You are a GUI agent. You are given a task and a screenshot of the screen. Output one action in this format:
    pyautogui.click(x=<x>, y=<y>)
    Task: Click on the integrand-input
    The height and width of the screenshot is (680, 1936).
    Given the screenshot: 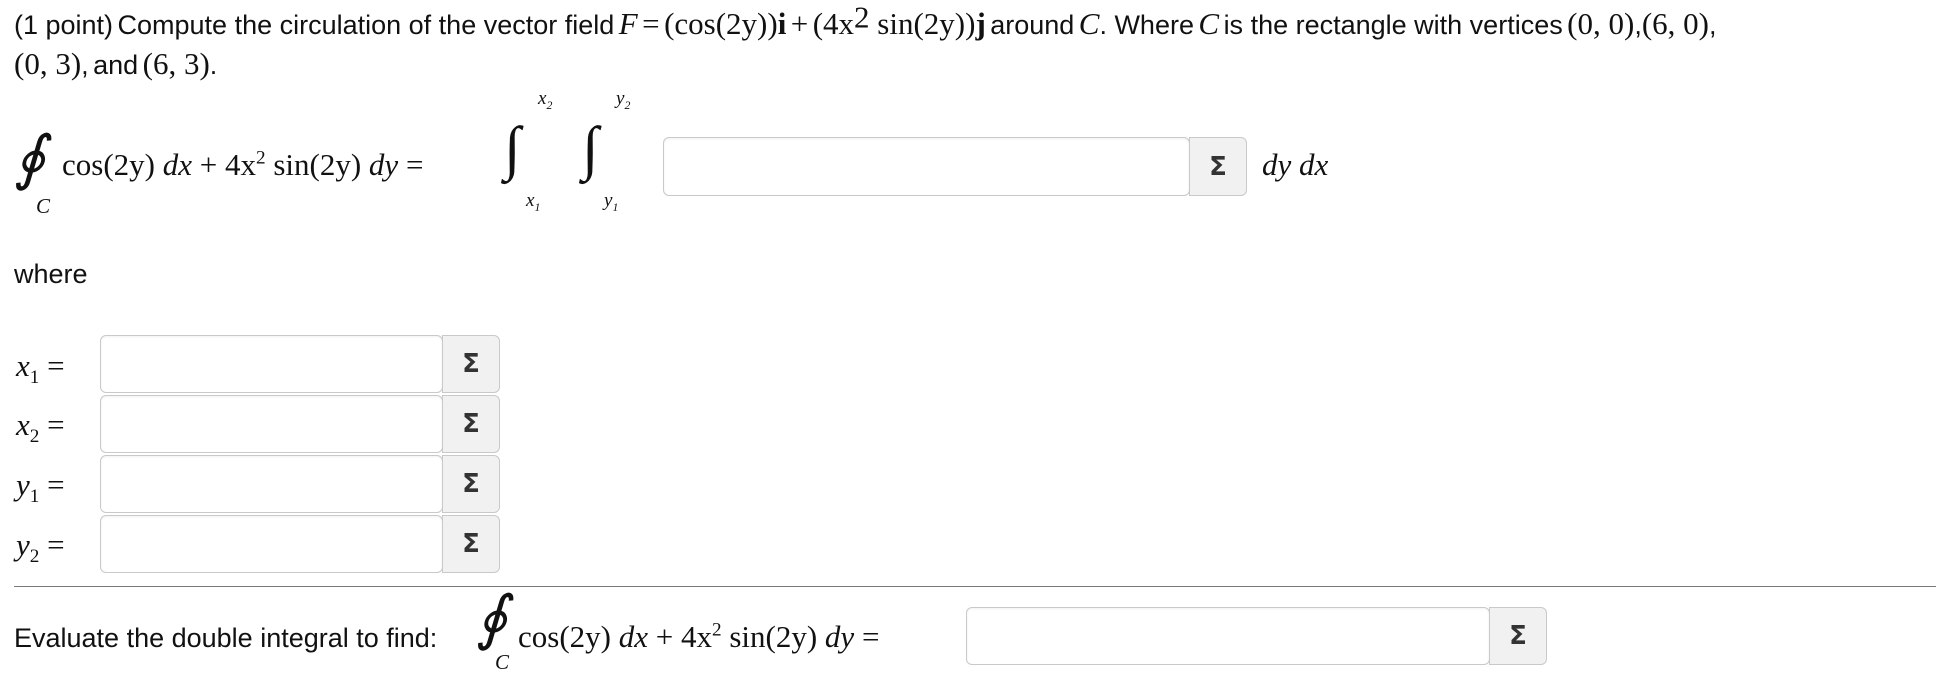 What is the action you would take?
    pyautogui.click(x=926, y=166)
    